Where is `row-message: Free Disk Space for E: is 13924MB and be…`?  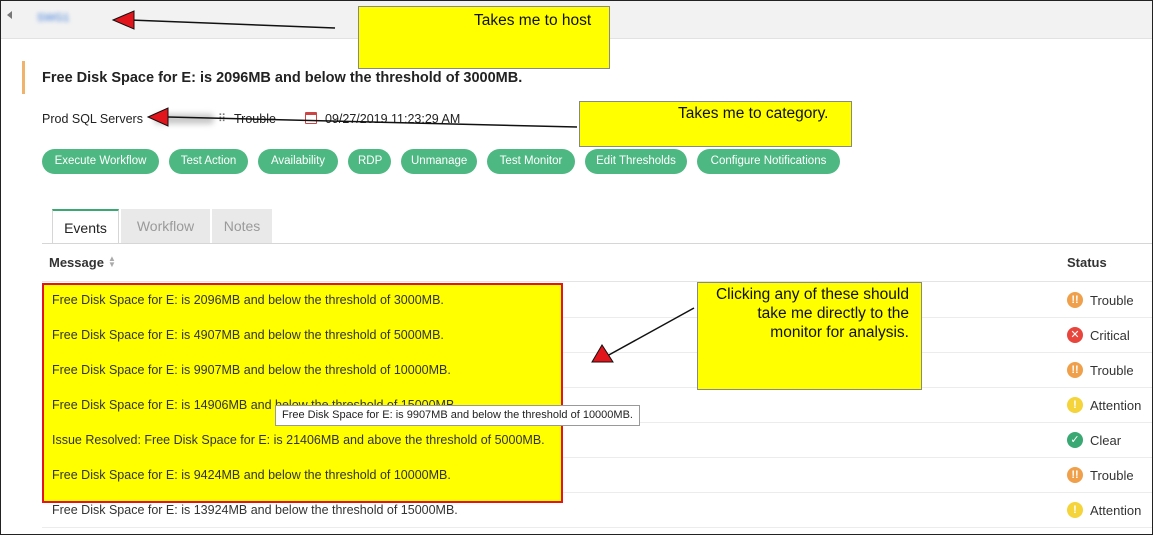
row-message: Free Disk Space for E: is 13924MB and be… is located at coordinates (255, 510).